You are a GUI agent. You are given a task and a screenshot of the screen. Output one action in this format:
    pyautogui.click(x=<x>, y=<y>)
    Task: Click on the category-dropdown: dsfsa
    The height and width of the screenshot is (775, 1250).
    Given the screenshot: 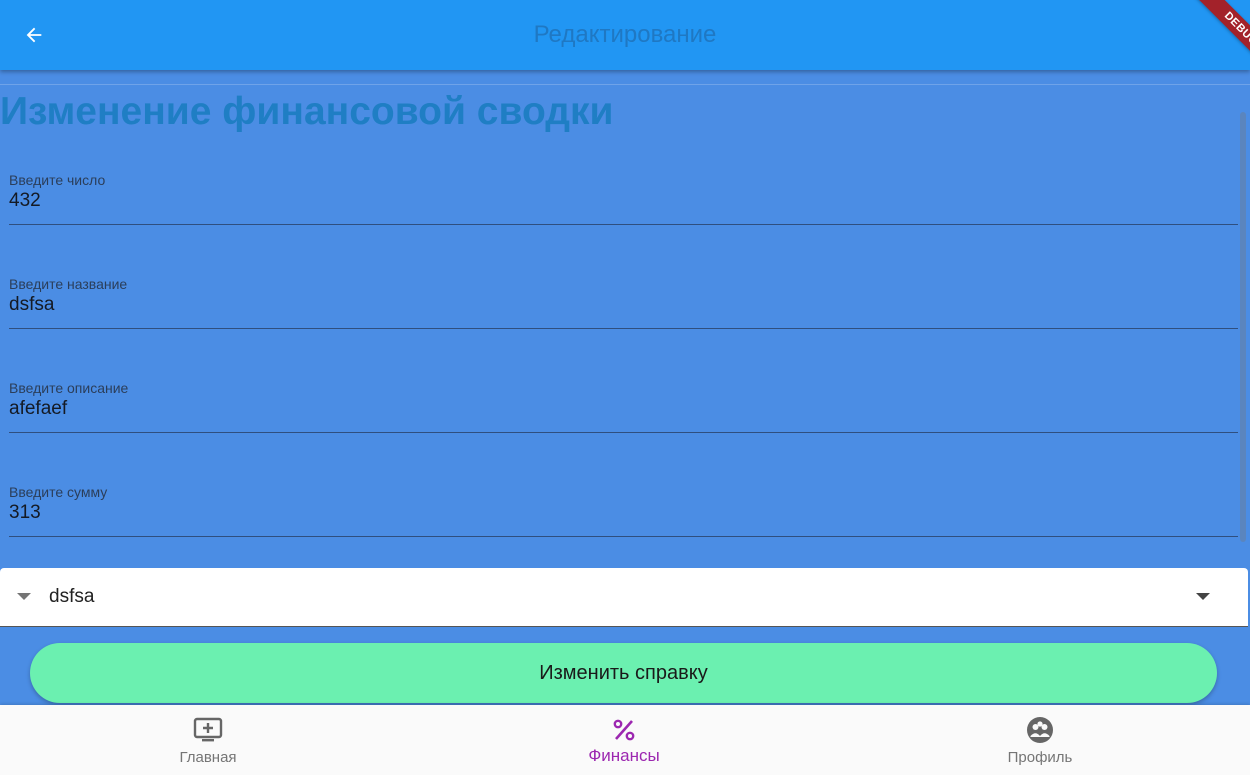 What is the action you would take?
    pyautogui.click(x=624, y=597)
    